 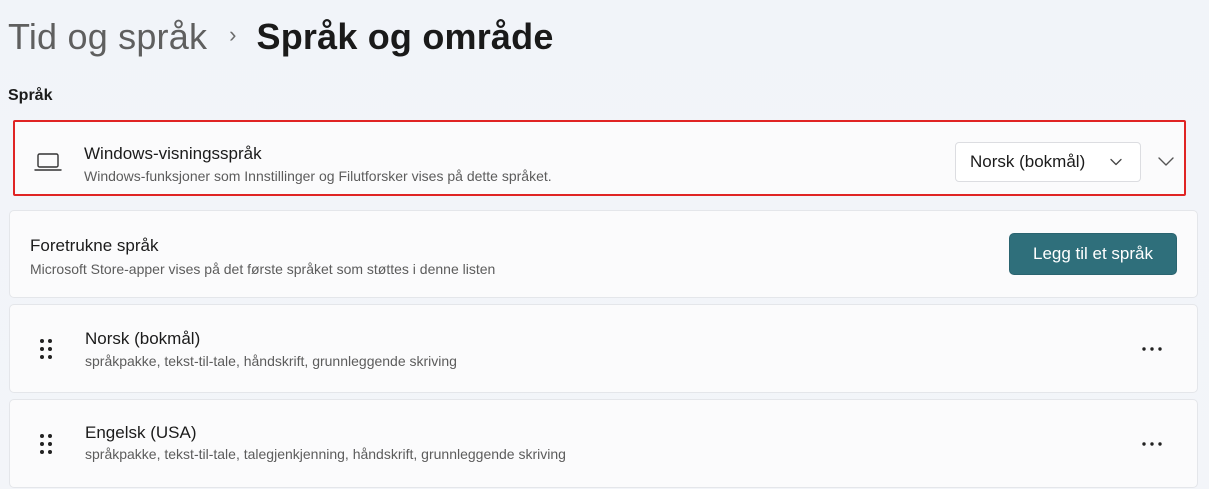 I want to click on breadcrumb-parent-link: Tid og språk, so click(x=107, y=37).